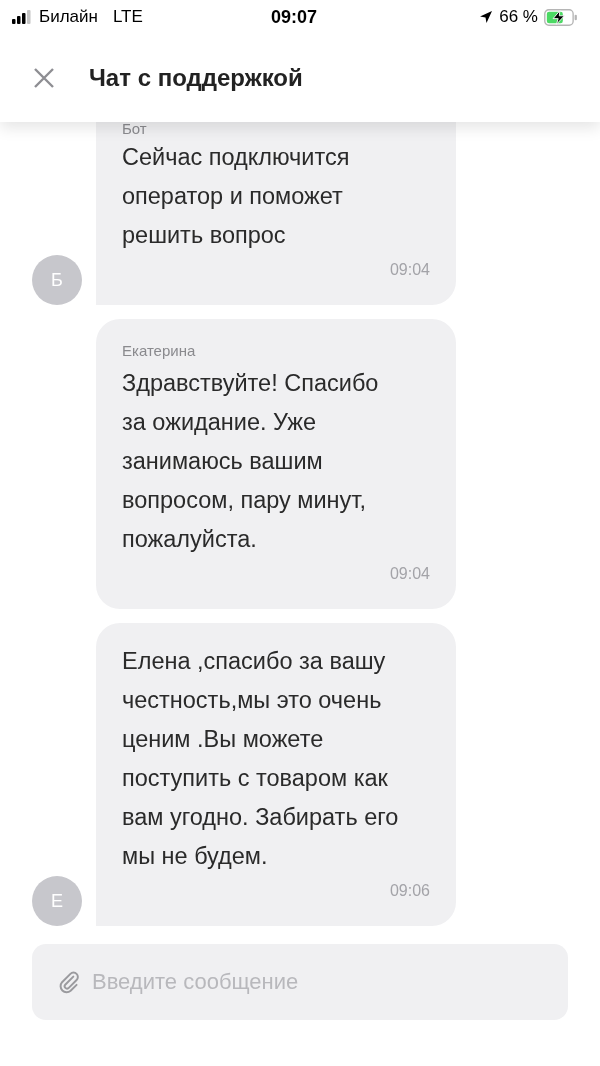 The height and width of the screenshot is (1066, 600). What do you see at coordinates (251, 461) in the screenshot?
I see `message-text: Здравствуйте! Спасибо за ожидание. Уже занимаюсь вашим вопросом, пару минут, пожалуйста.` at bounding box center [251, 461].